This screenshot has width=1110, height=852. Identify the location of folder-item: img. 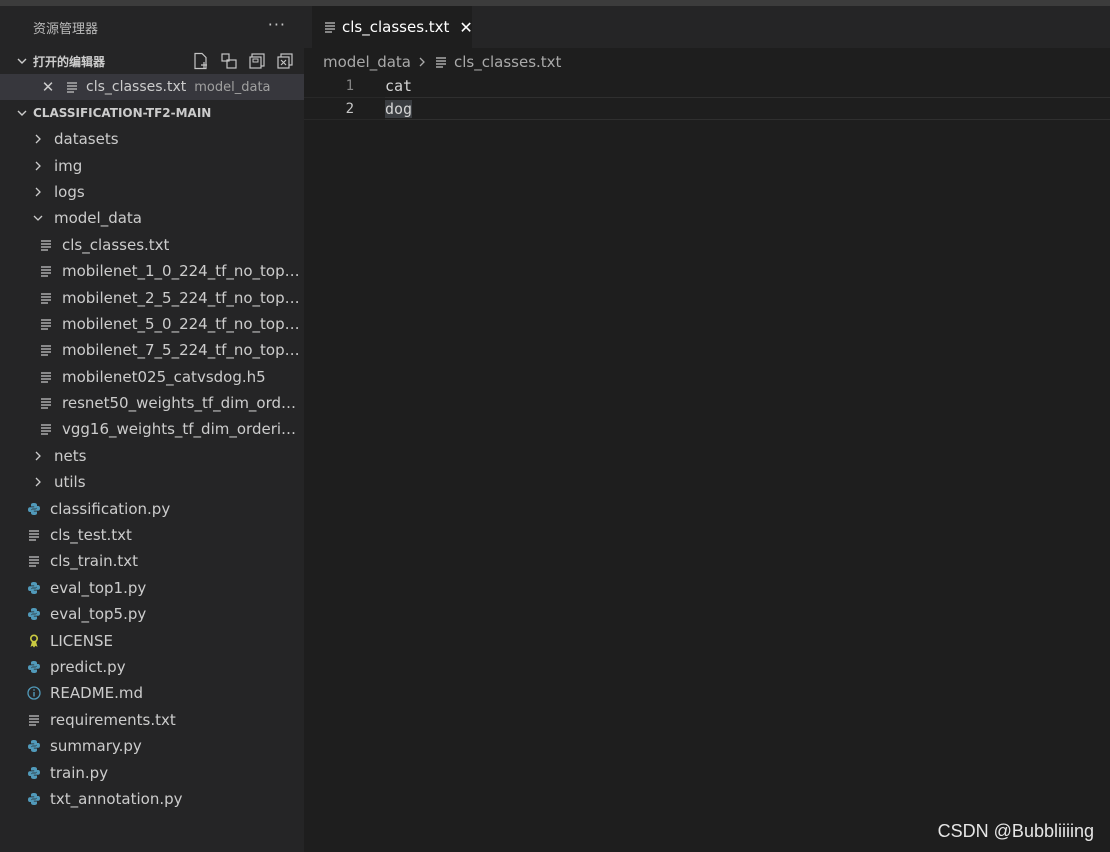
(152, 165).